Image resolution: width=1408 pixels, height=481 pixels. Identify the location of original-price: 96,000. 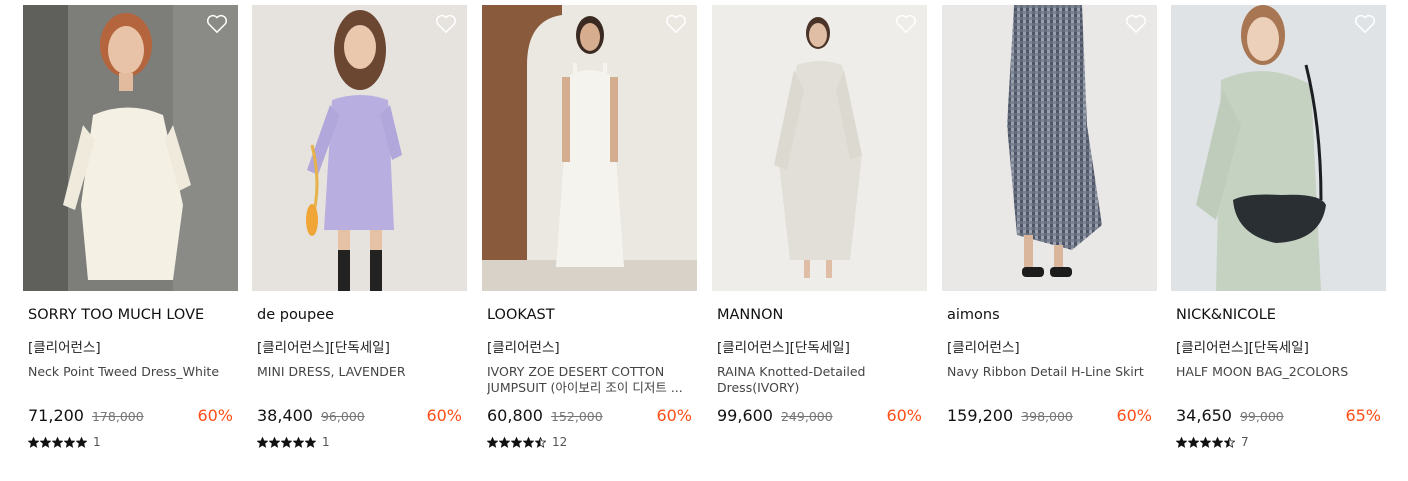
(342, 416).